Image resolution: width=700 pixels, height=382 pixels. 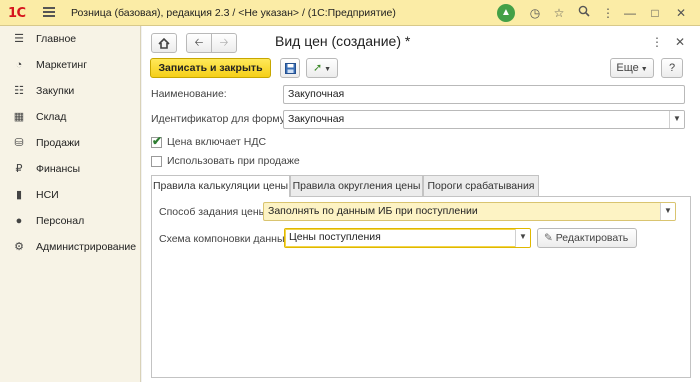 I want to click on checkmark-icon: ✔, so click(x=157, y=141).